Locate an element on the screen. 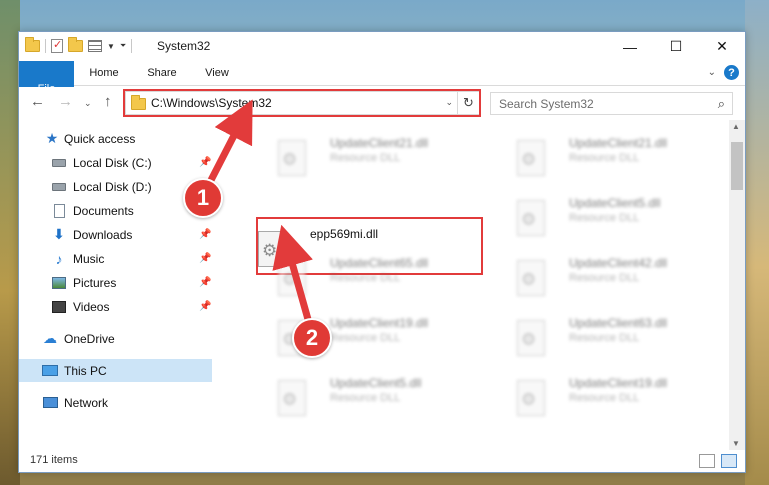 The height and width of the screenshot is (485, 769). desktop-background-left is located at coordinates (10, 242).